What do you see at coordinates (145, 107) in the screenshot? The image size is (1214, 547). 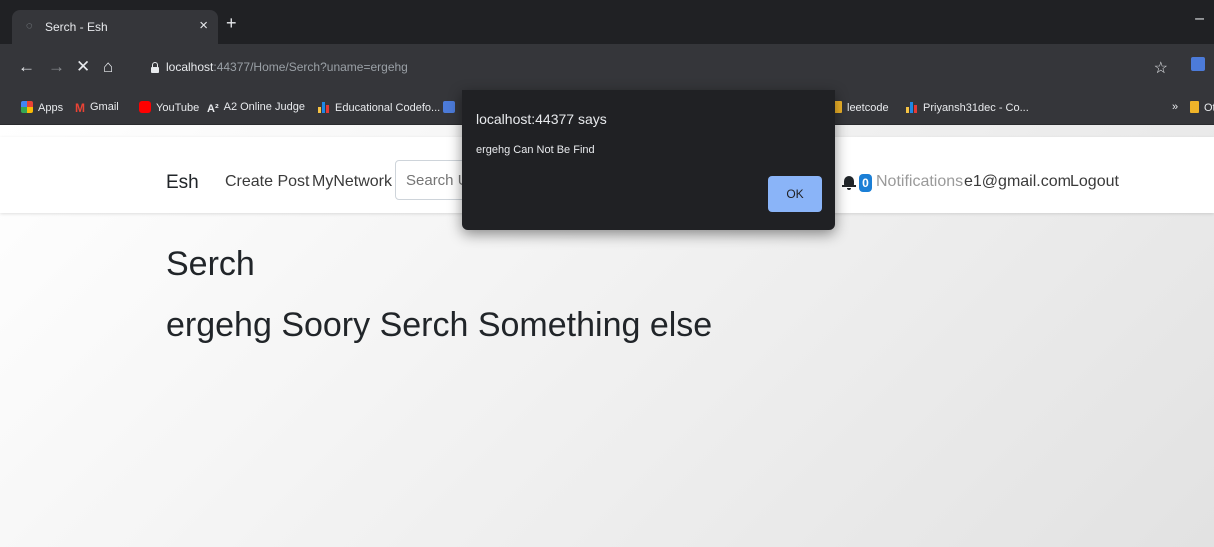 I see `youtube-icon` at bounding box center [145, 107].